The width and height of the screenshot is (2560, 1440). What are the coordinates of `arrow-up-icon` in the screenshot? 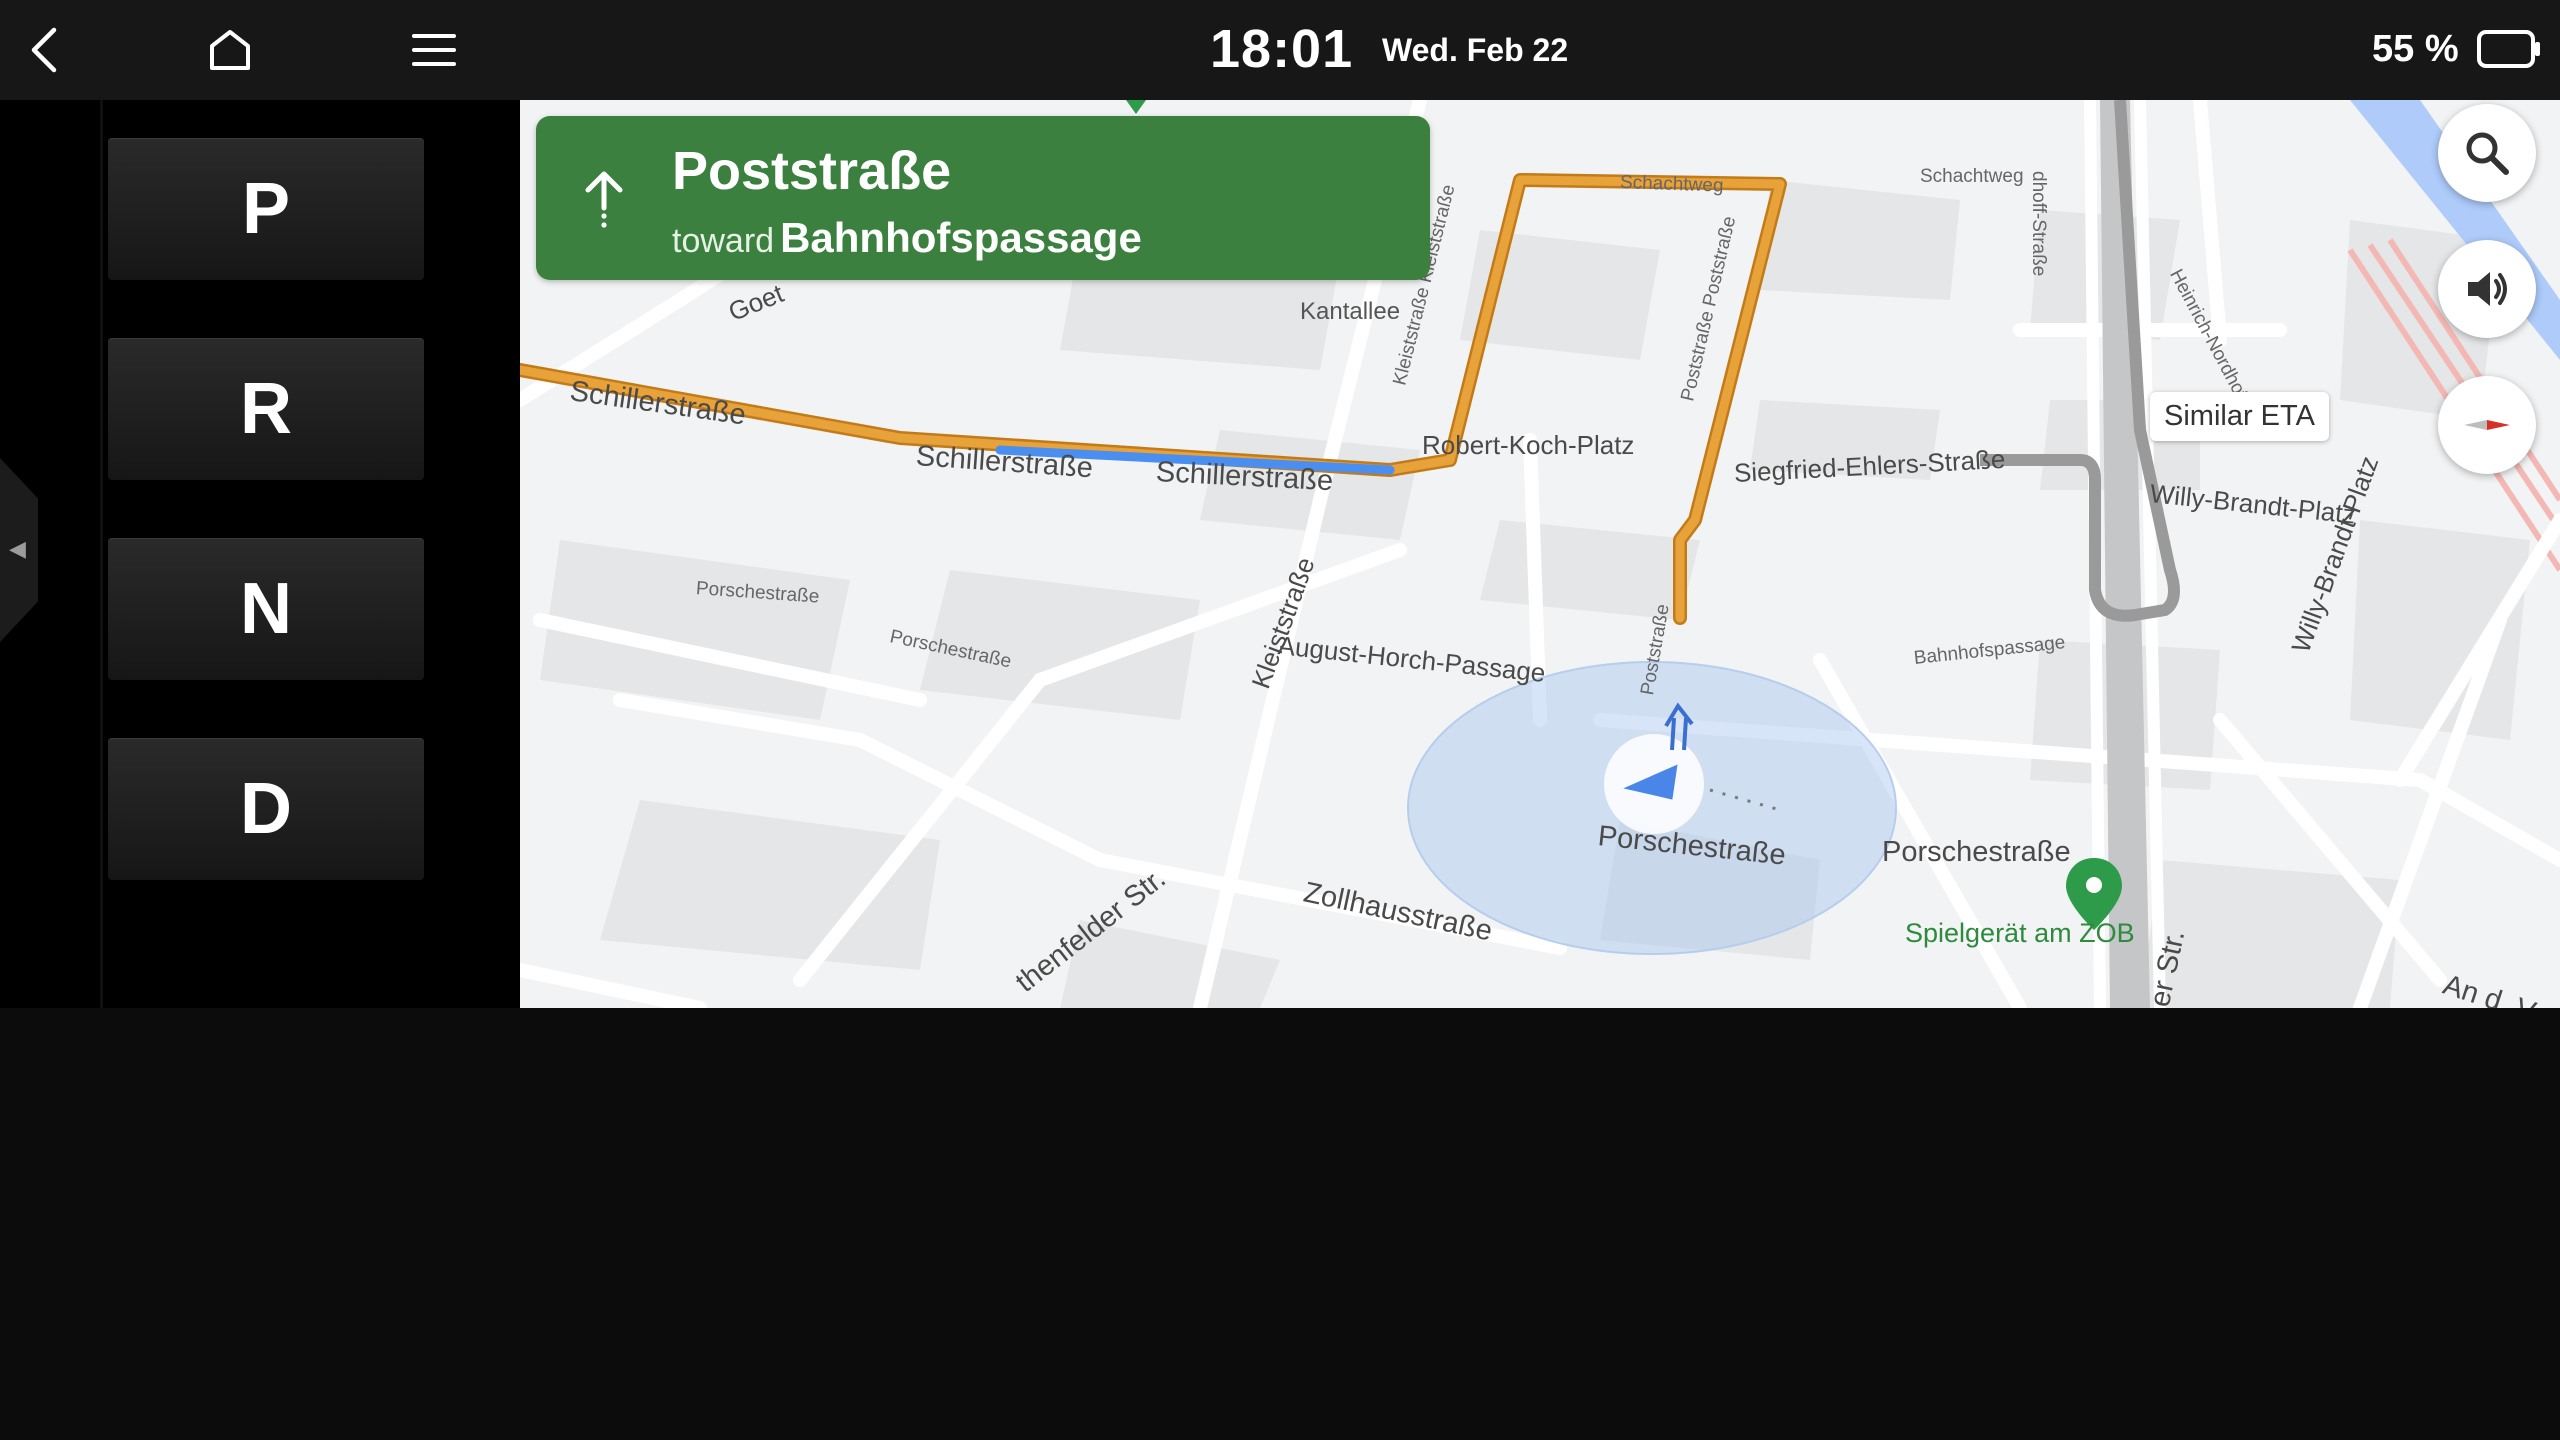 It's located at (604, 199).